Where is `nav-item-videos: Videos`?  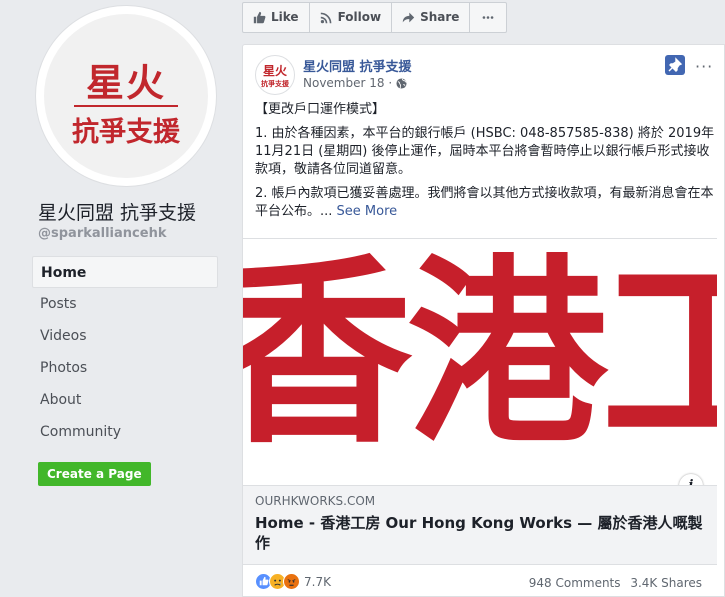 nav-item-videos: Videos is located at coordinates (125, 336).